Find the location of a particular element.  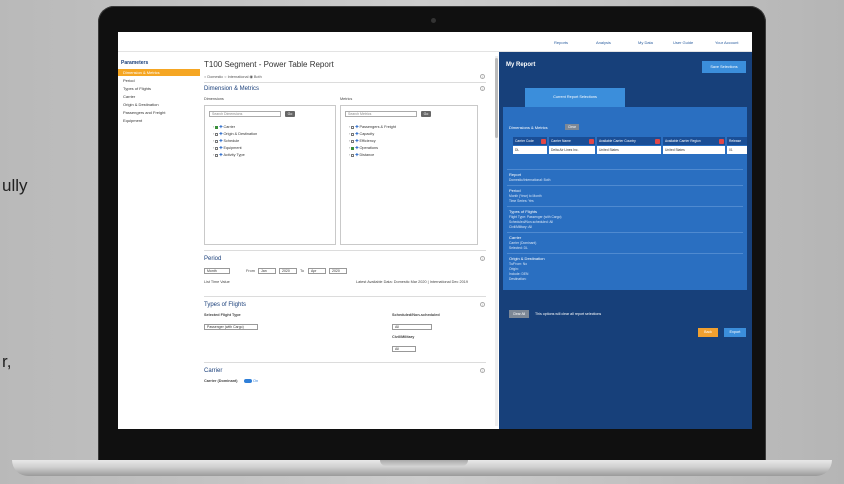

nav-reports: Reports is located at coordinates (561, 42).